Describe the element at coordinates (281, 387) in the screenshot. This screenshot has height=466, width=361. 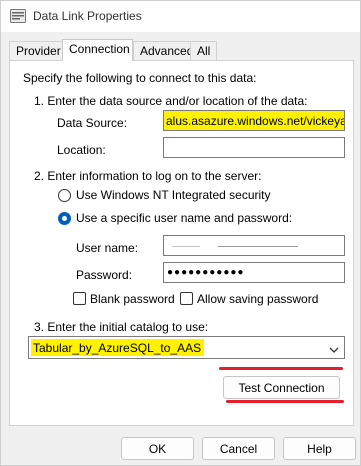
I see `test-connection-button: Test Connection` at that location.